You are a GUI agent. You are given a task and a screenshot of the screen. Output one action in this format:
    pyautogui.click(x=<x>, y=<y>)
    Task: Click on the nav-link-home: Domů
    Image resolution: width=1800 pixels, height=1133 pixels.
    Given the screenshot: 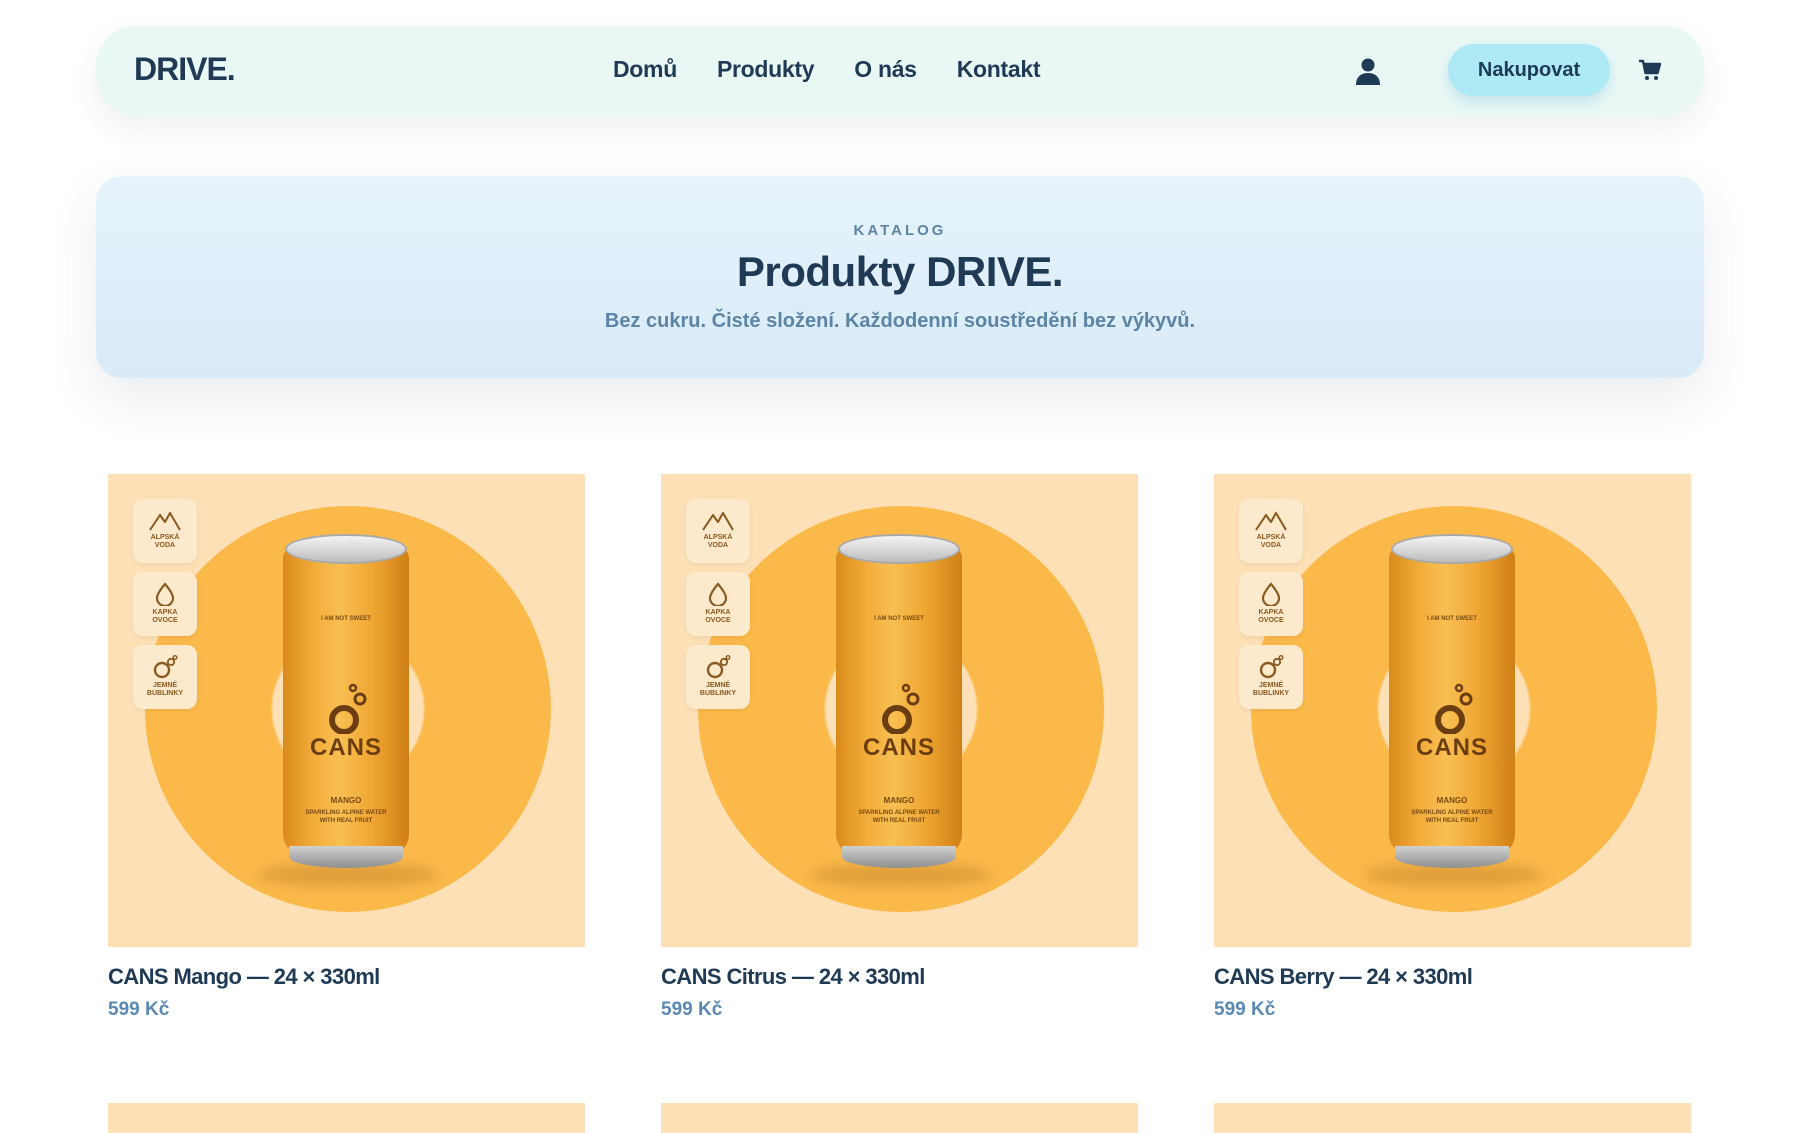 What is the action you would take?
    pyautogui.click(x=645, y=69)
    